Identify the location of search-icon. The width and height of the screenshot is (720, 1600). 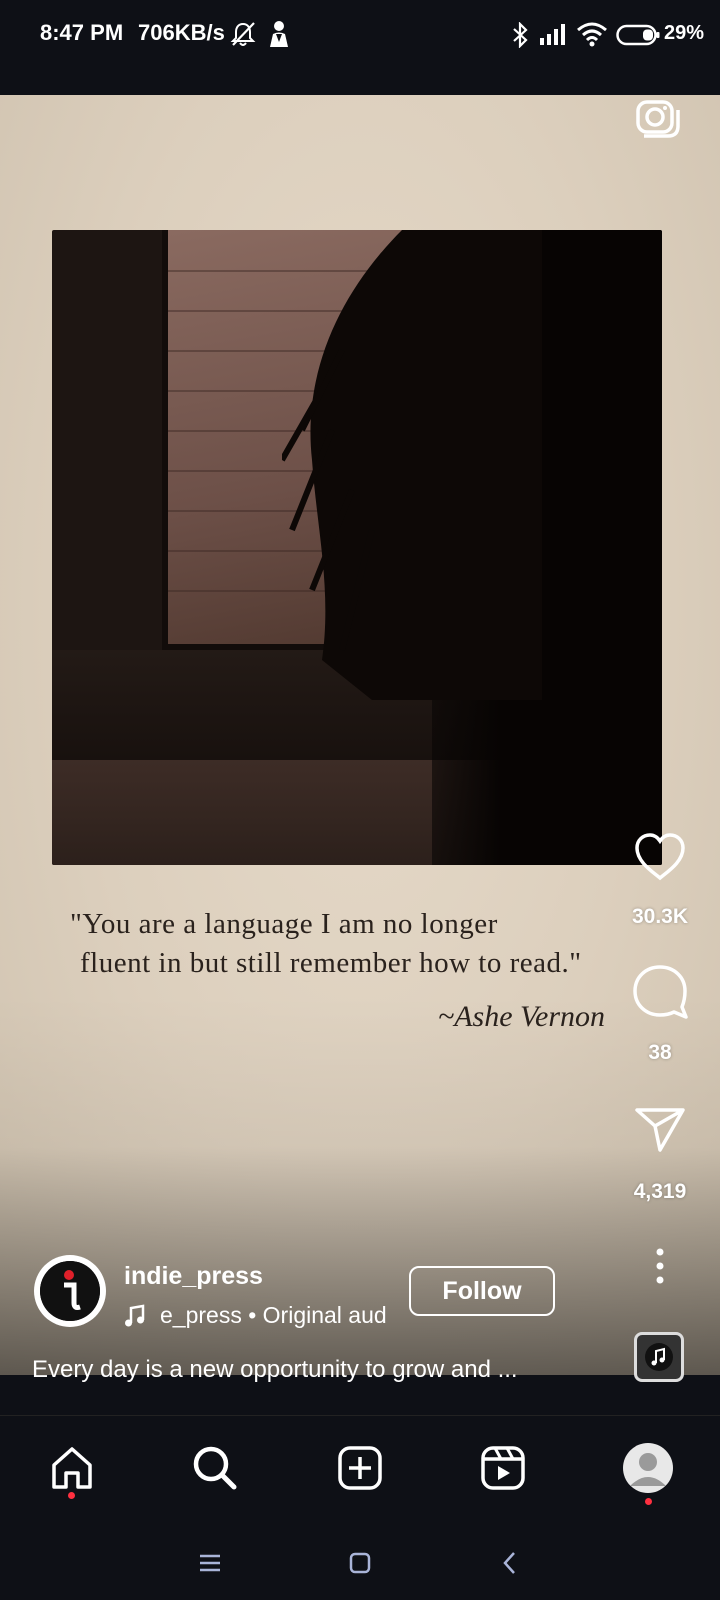
(215, 1468).